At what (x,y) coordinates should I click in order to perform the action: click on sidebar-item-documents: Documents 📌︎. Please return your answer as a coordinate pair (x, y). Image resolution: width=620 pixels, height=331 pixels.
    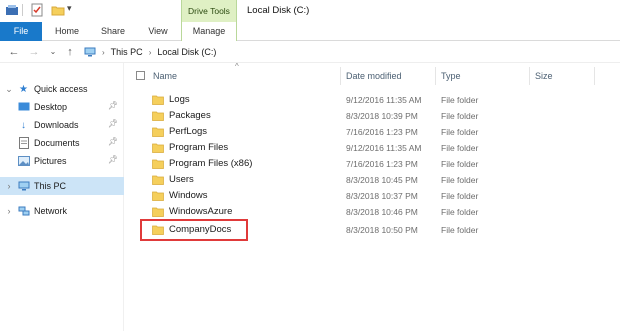
    Looking at the image, I should click on (62, 143).